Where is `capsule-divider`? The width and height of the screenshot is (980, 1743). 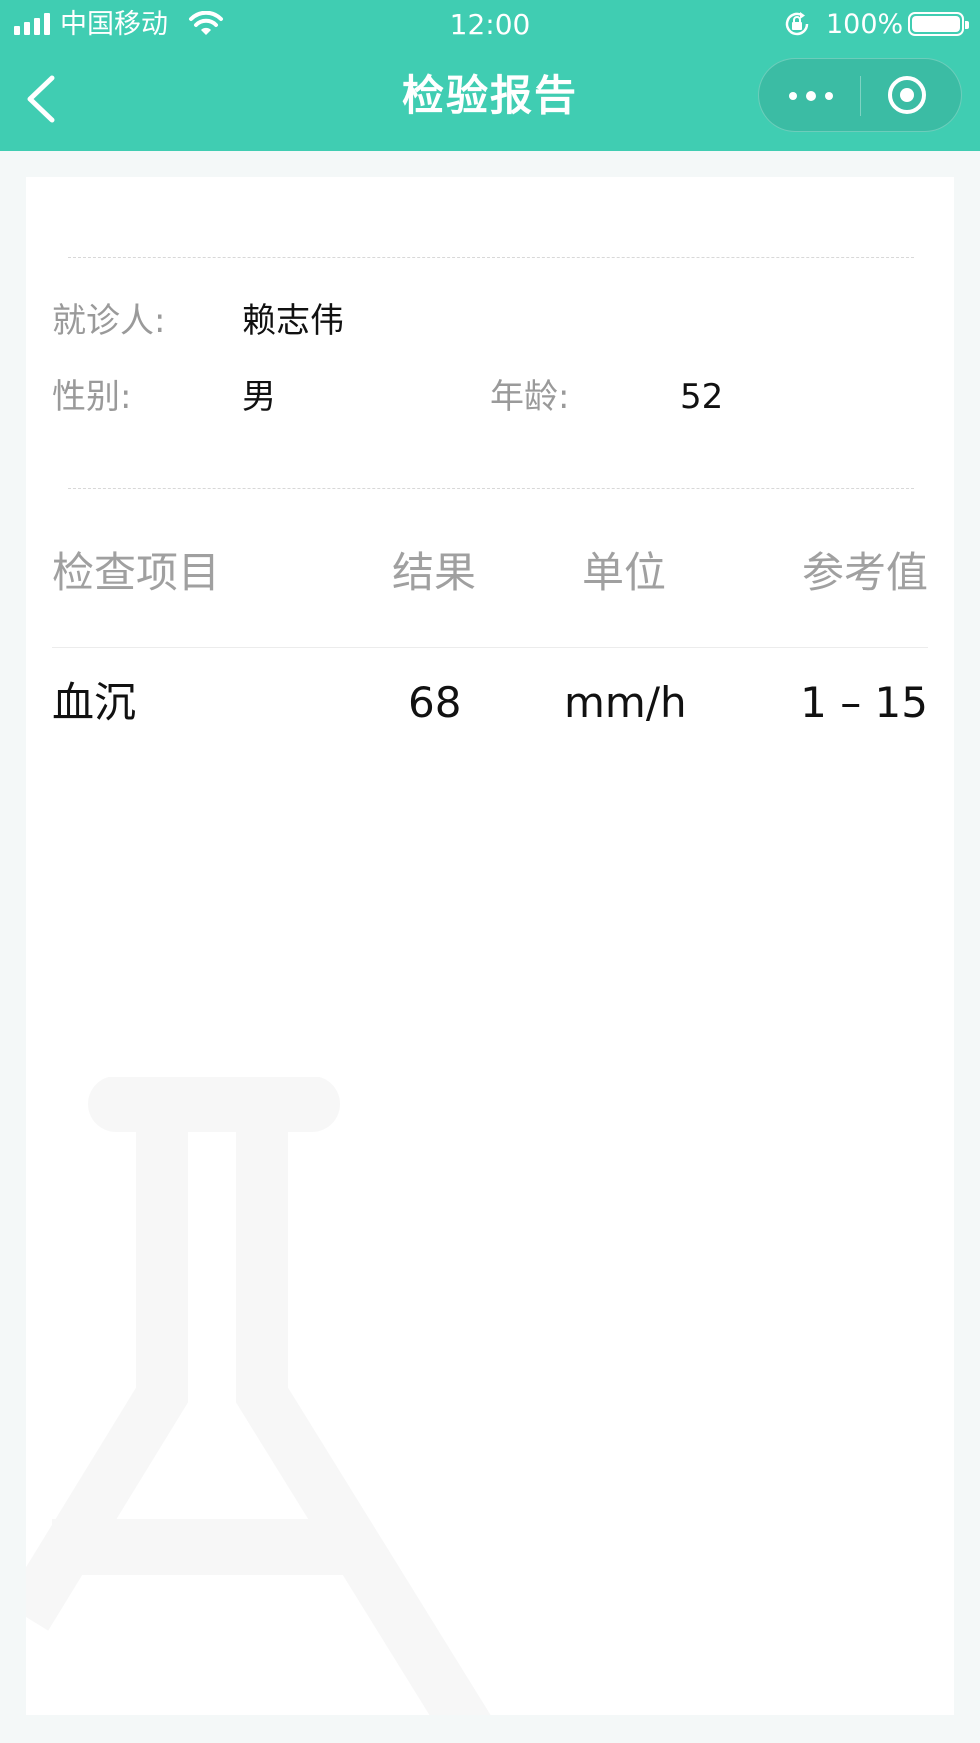
capsule-divider is located at coordinates (860, 96).